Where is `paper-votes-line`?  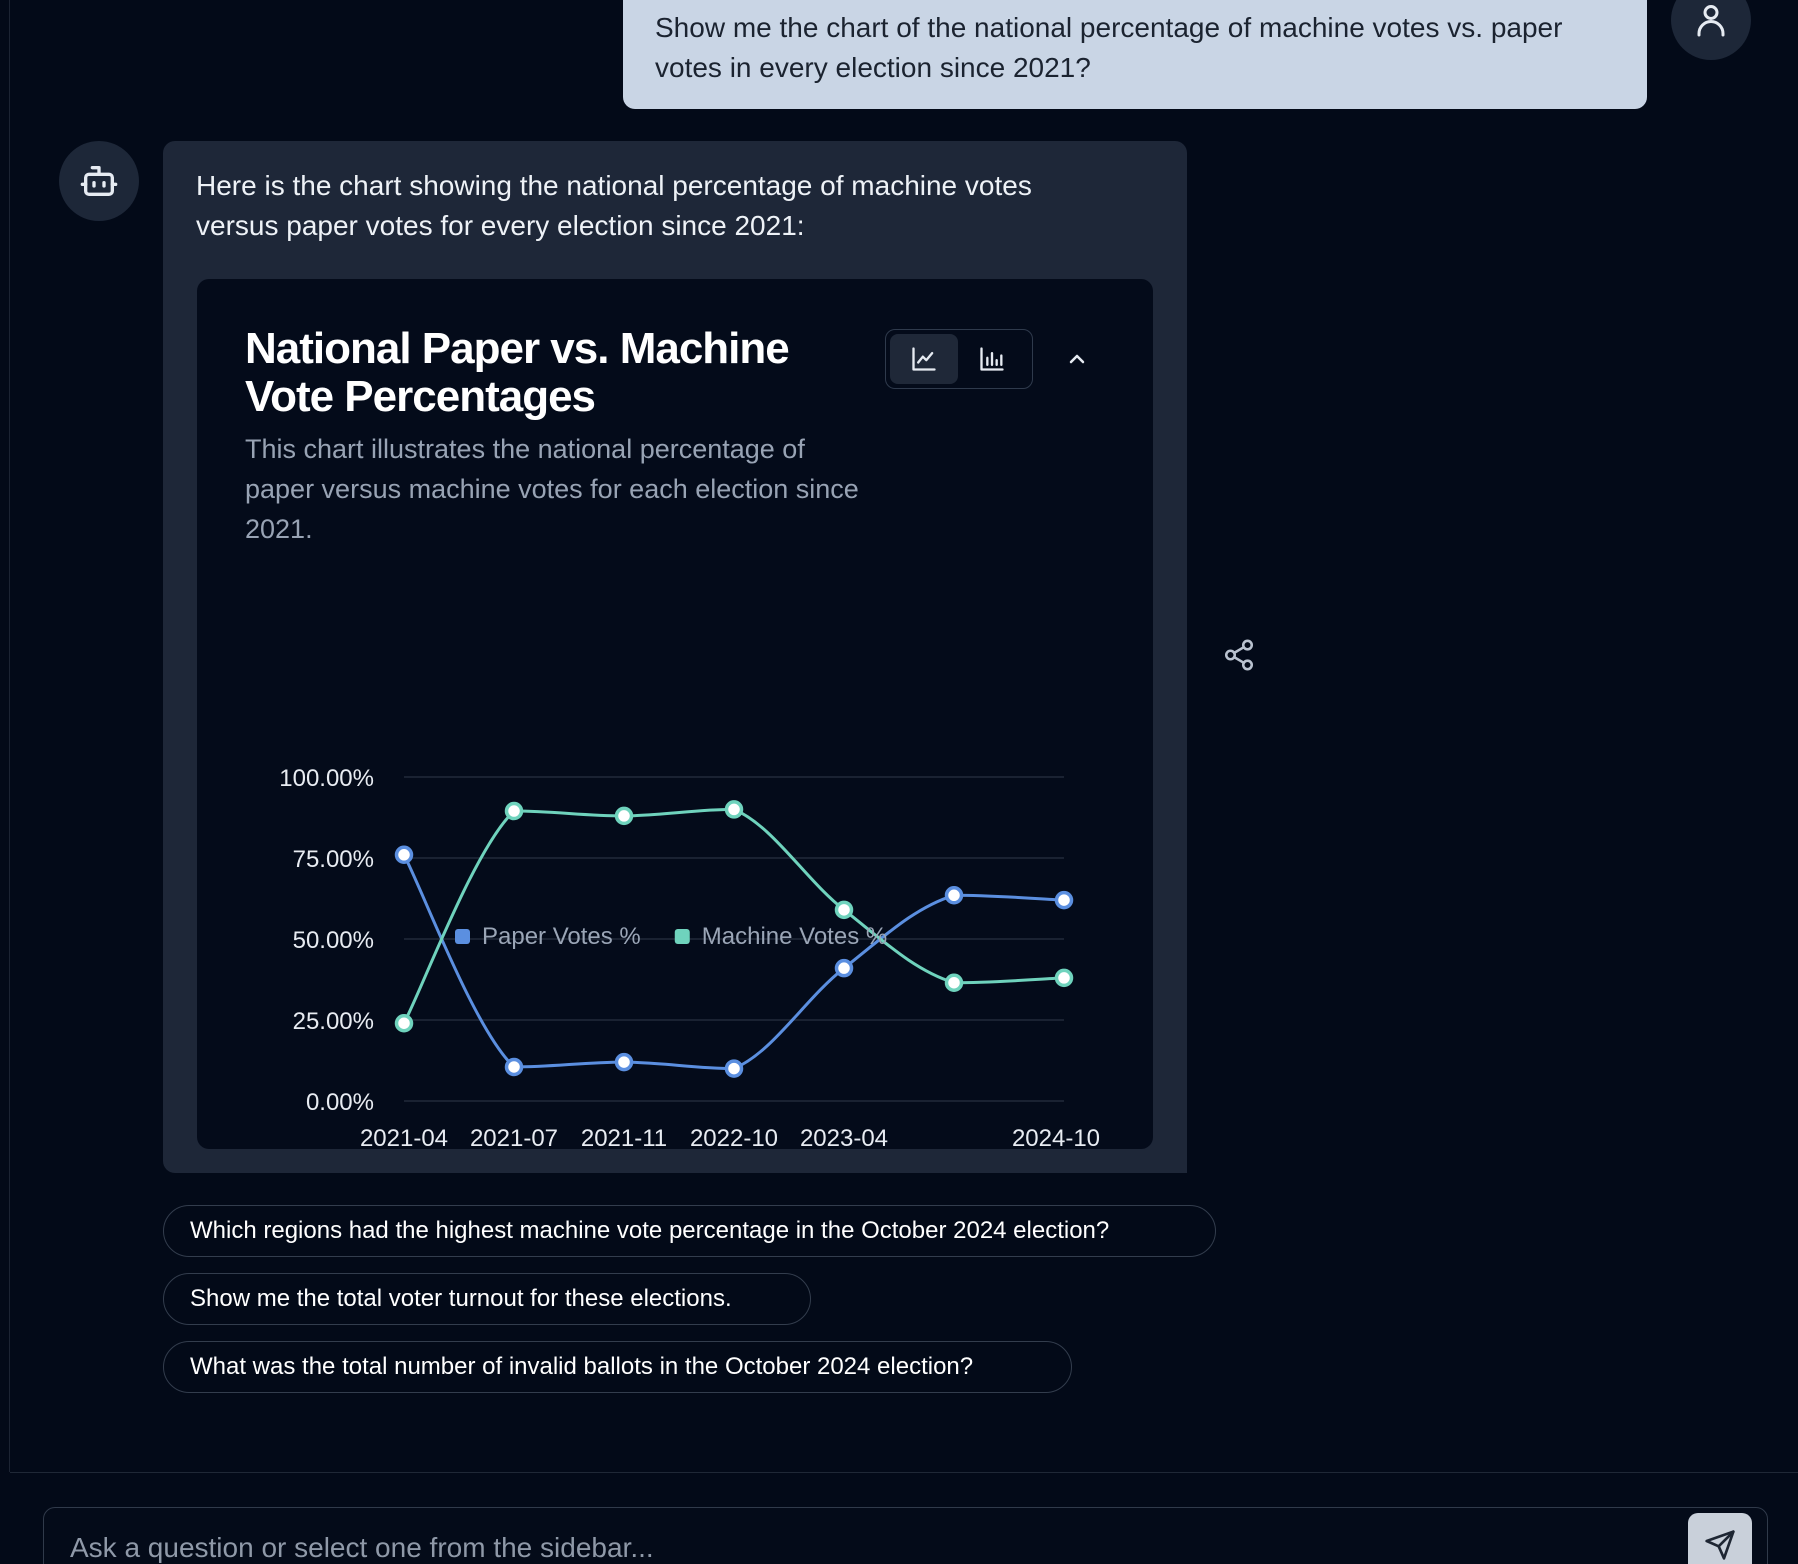
paper-votes-line is located at coordinates (733, 962).